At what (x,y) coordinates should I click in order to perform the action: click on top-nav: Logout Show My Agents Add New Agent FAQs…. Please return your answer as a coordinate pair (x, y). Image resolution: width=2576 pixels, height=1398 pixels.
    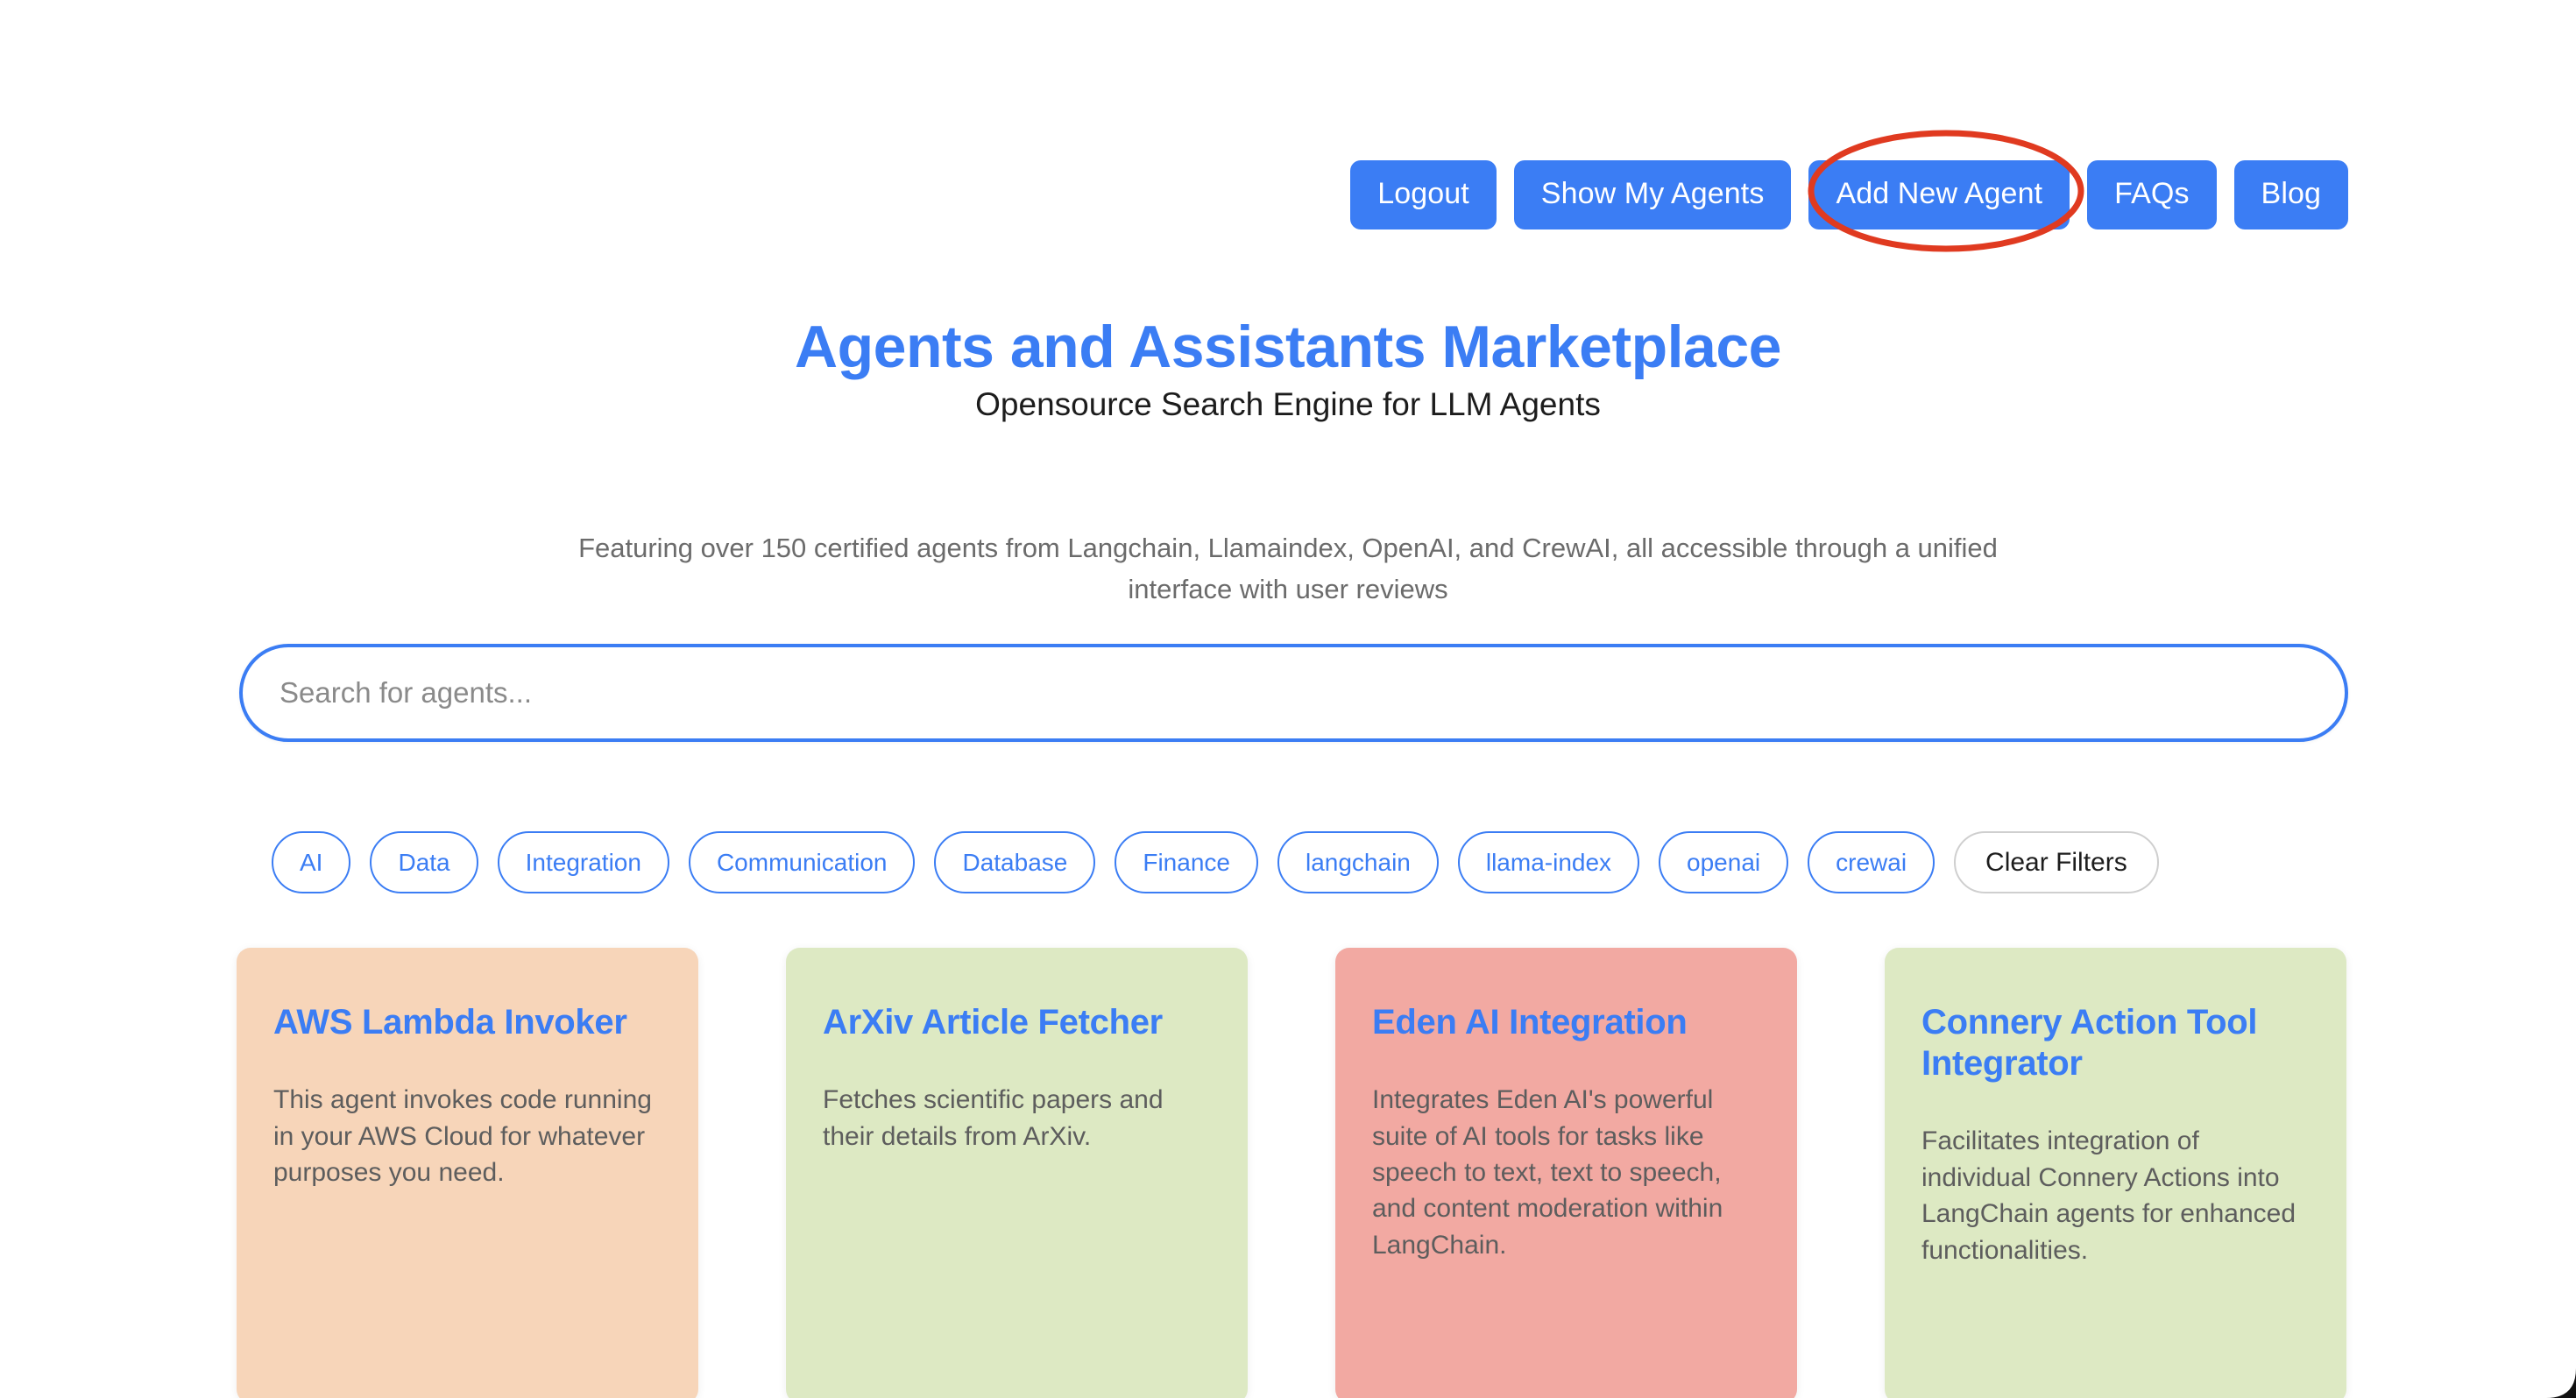
    Looking at the image, I should click on (1849, 194).